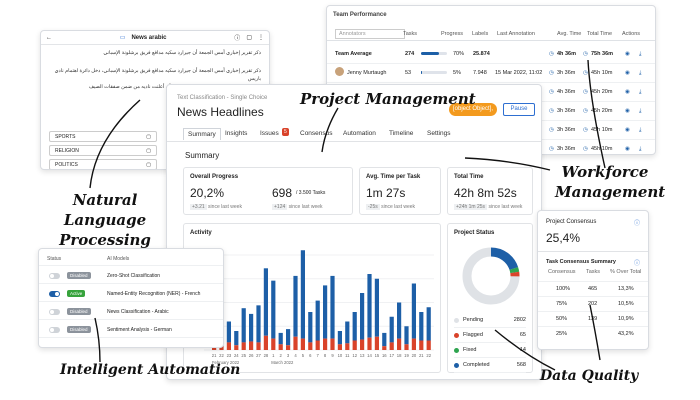 Image resolution: width=700 pixels, height=400 pixels. I want to click on arrow-automation, so click(97, 340).